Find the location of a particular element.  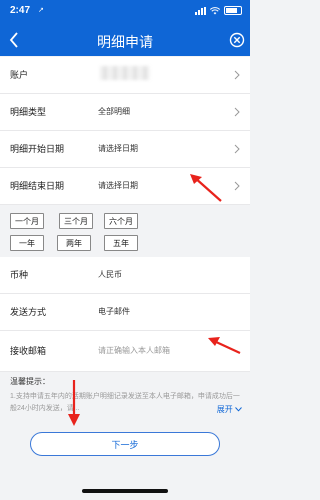

chevron-down-icon is located at coordinates (238, 409).